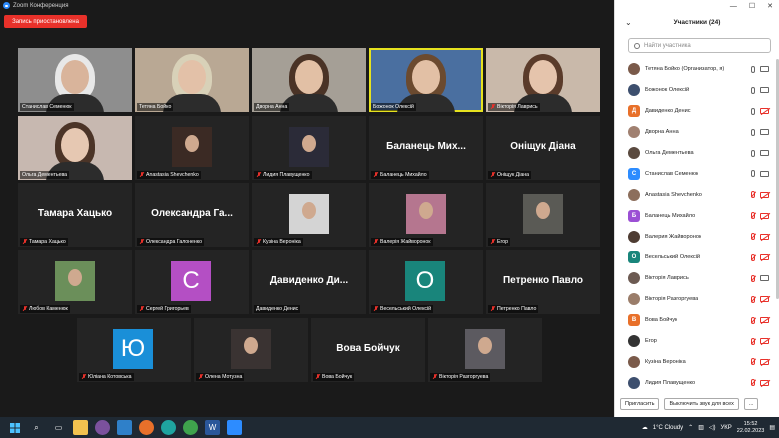 The width and height of the screenshot is (779, 438). I want to click on participant-list-item: Валерия Жайворонок, so click(695, 236).